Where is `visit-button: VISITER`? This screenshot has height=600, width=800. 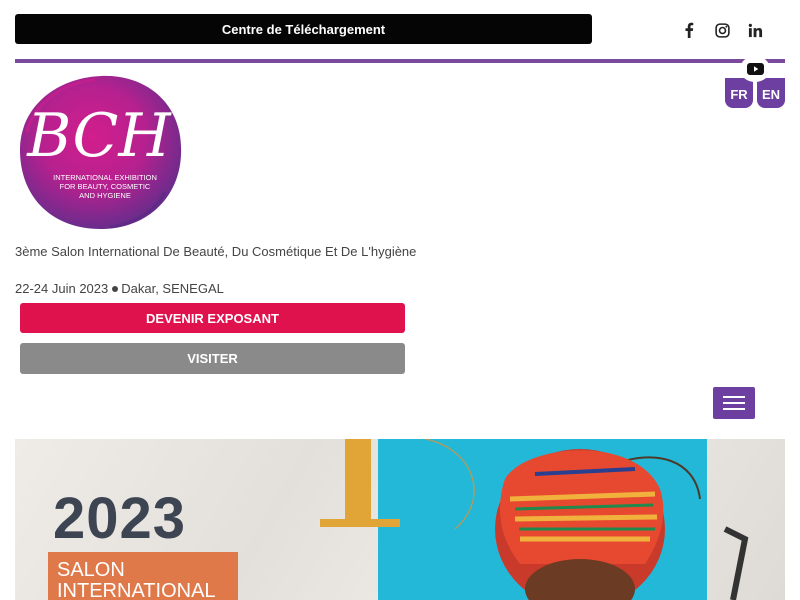 visit-button: VISITER is located at coordinates (212, 358).